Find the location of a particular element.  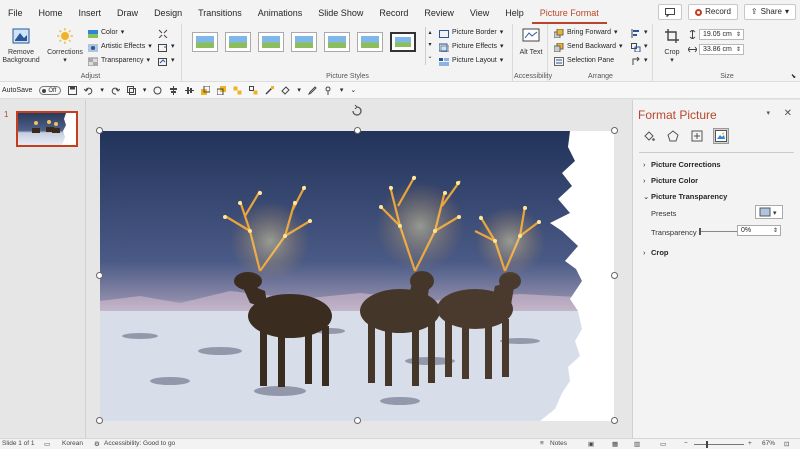

zoom-in-icon: + is located at coordinates (750, 443).